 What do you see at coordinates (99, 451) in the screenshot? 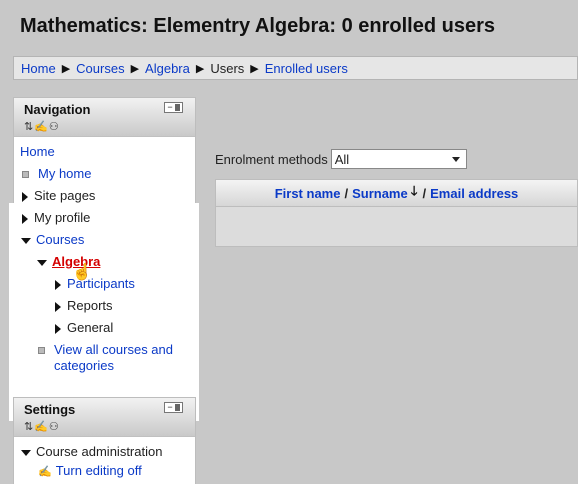
I see `settings-course-admin-label: Course administration` at bounding box center [99, 451].